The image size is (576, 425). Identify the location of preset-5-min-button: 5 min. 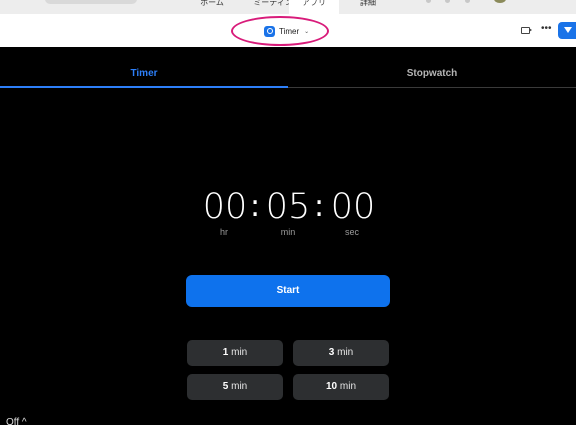
(235, 387).